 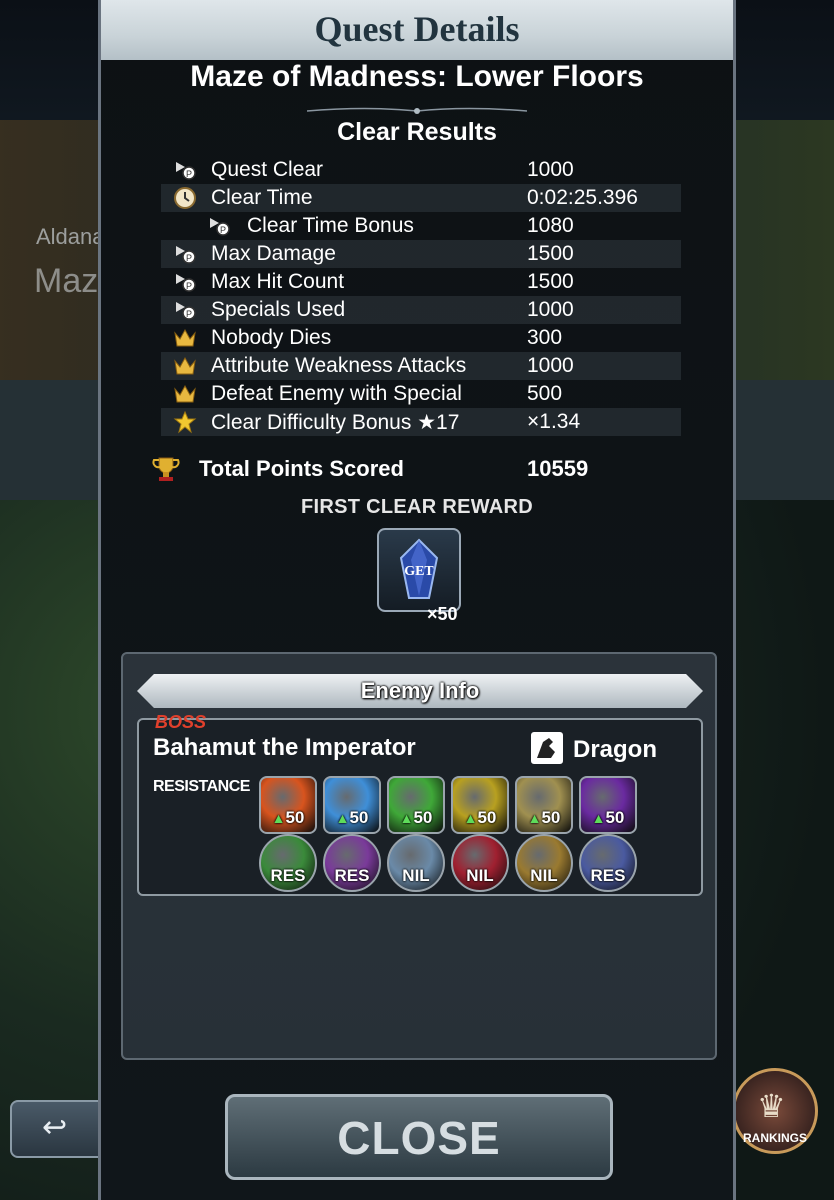 What do you see at coordinates (421, 310) in the screenshot?
I see `result-row: P Specials Used 1000` at bounding box center [421, 310].